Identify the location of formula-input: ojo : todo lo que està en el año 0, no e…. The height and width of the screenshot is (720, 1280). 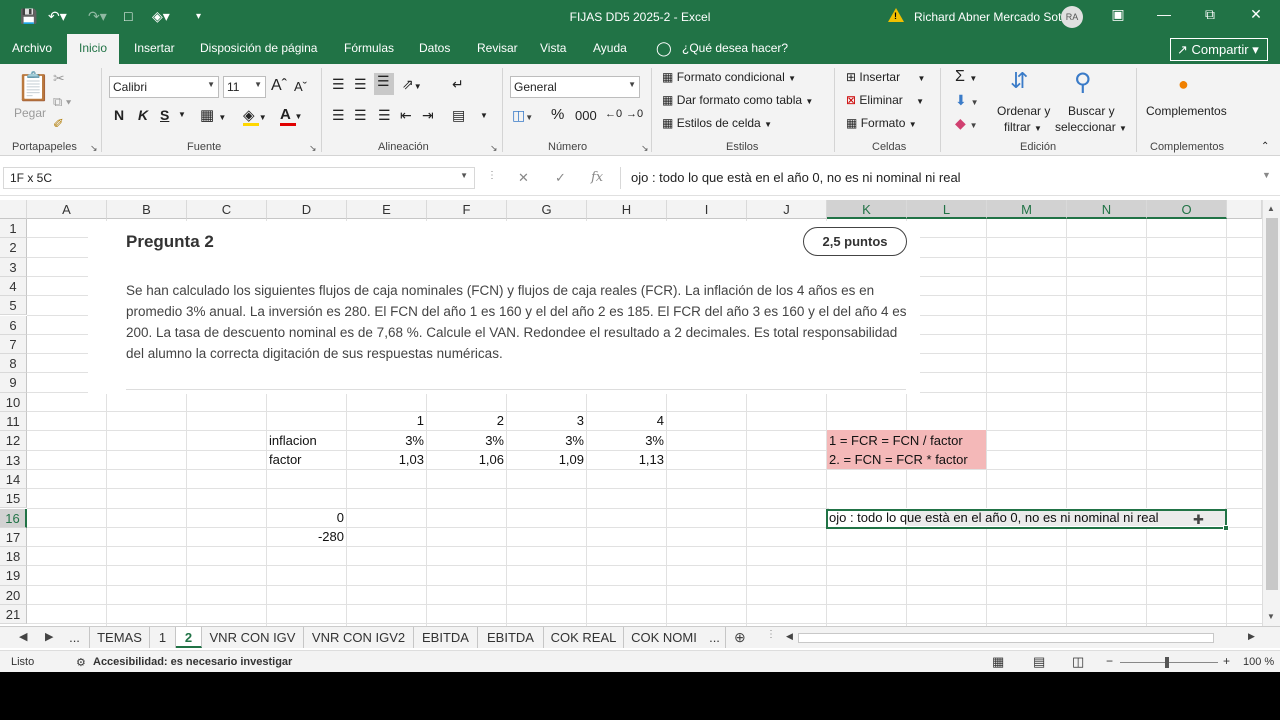
(948, 178).